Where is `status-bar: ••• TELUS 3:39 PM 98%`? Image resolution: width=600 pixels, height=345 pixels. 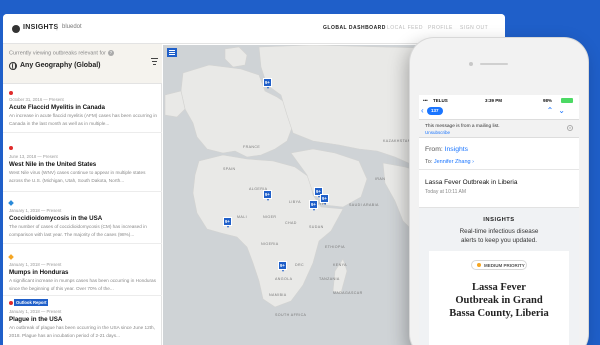 status-bar: ••• TELUS 3:39 PM 98% is located at coordinates (499, 100).